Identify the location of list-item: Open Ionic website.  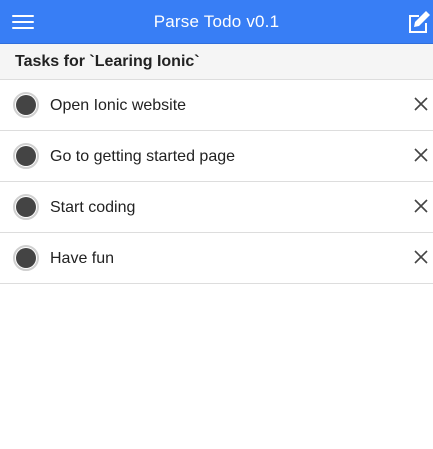
(216, 105).